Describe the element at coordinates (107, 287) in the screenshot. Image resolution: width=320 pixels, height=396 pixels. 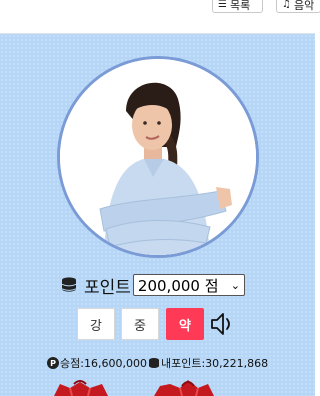
I see `points-label: 포인트` at that location.